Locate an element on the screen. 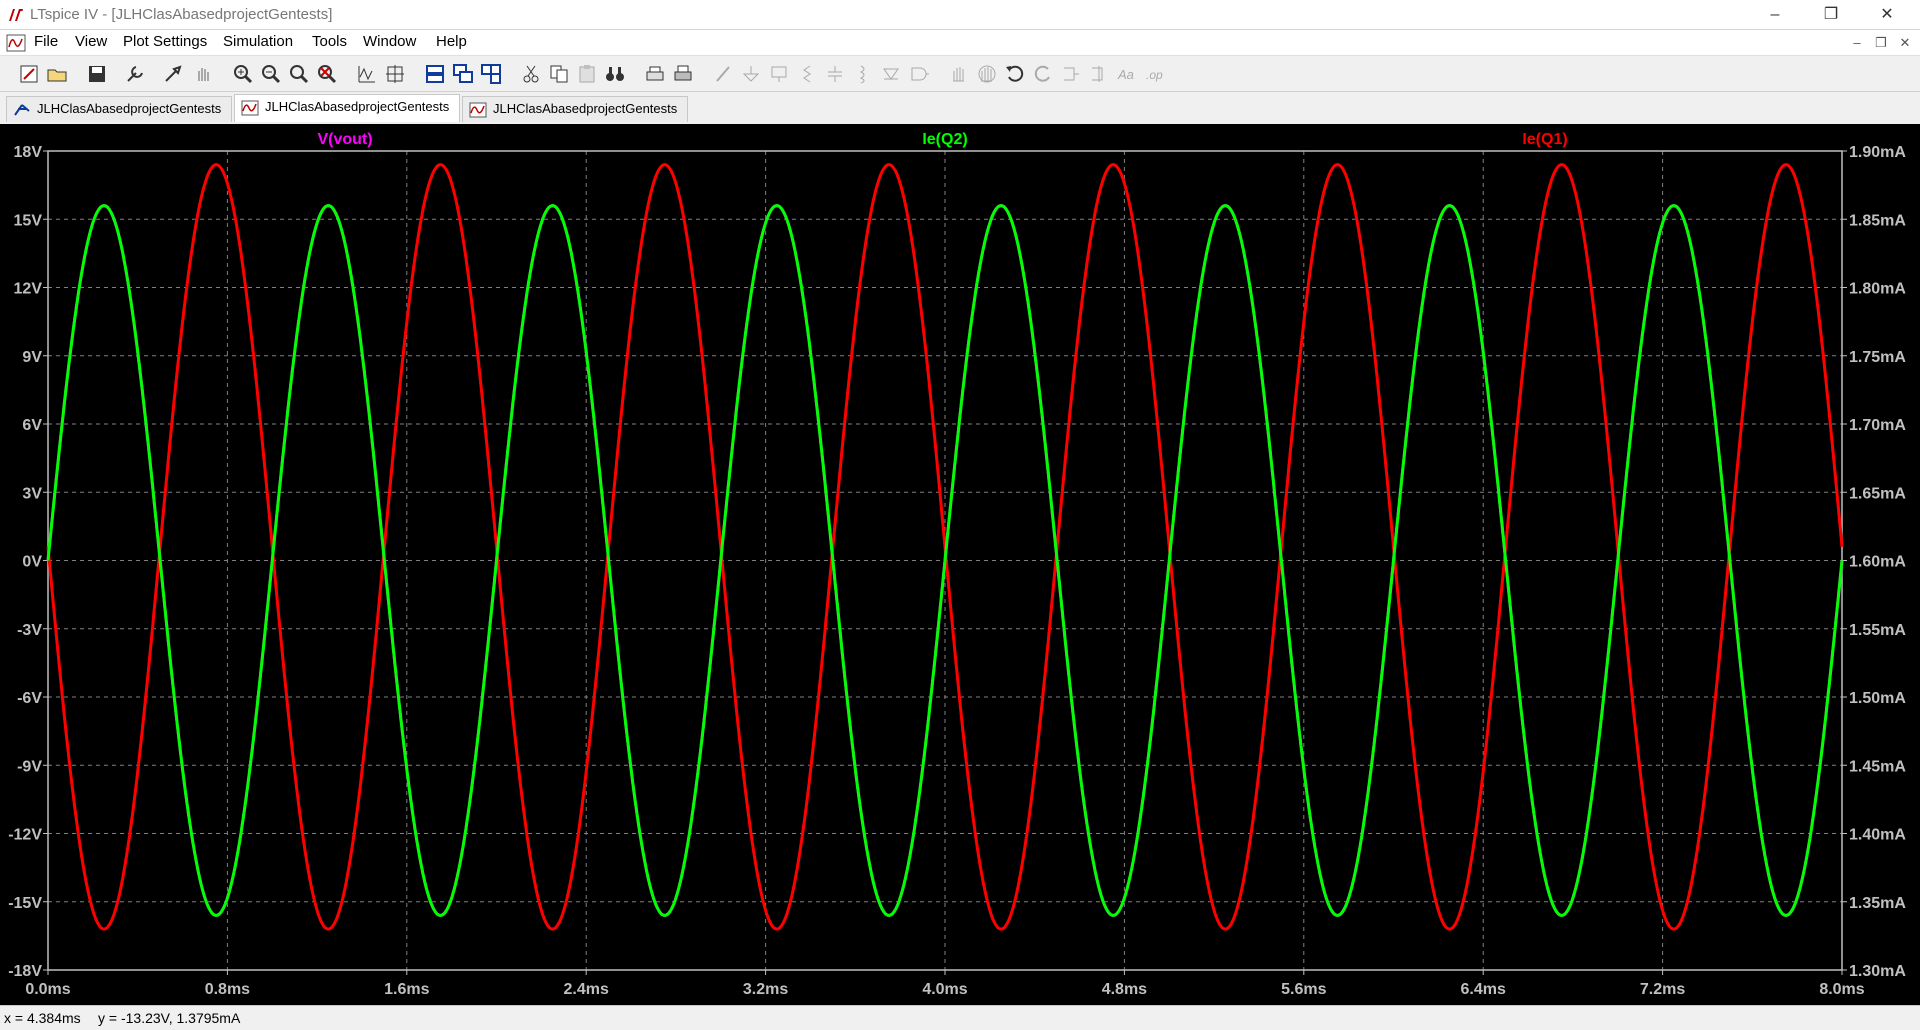 This screenshot has height=1030, width=1920. resistor-icon is located at coordinates (807, 74).